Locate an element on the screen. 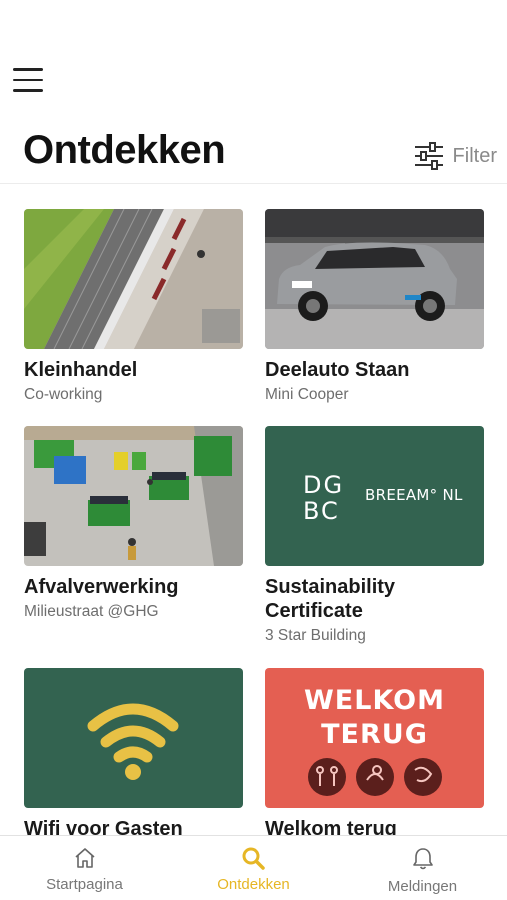 Image resolution: width=507 pixels, height=900 pixels. filter-button: Filter is located at coordinates (455, 156).